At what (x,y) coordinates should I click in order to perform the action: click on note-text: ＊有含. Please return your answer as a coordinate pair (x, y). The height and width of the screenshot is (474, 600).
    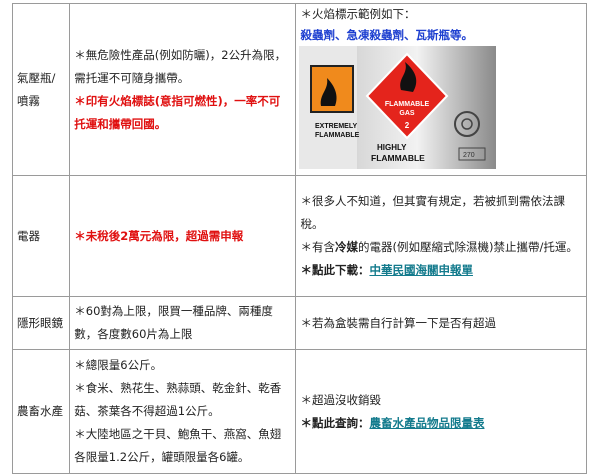
    Looking at the image, I should click on (317, 247).